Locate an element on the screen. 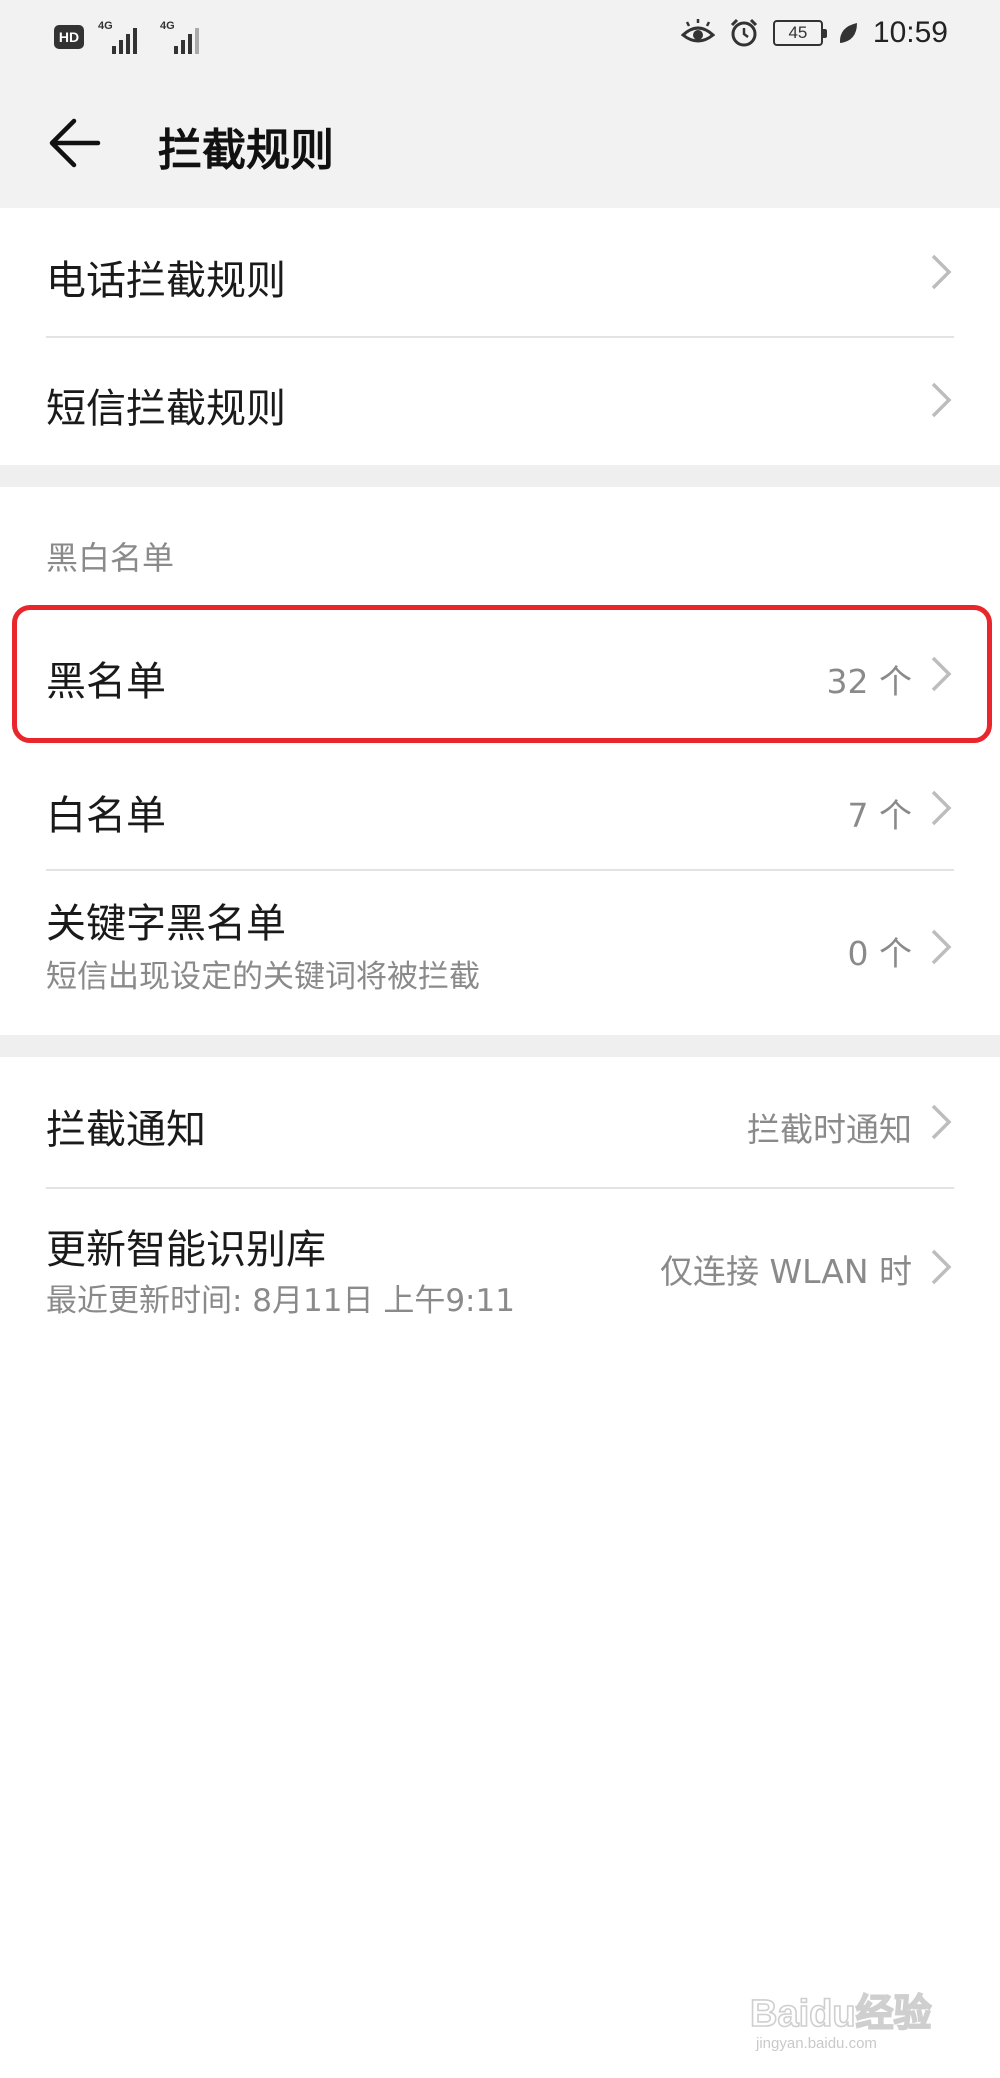 The height and width of the screenshot is (2078, 1000). row-subtitle: 最近更新时间: 8月11日 上午9:11 is located at coordinates (280, 1301).